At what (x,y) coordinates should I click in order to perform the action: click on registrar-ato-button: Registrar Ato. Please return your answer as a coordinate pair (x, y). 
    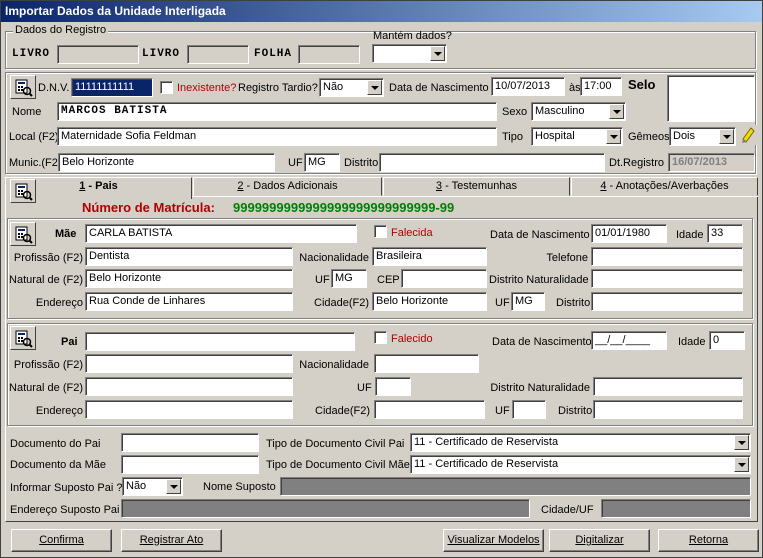
    Looking at the image, I should click on (171, 540).